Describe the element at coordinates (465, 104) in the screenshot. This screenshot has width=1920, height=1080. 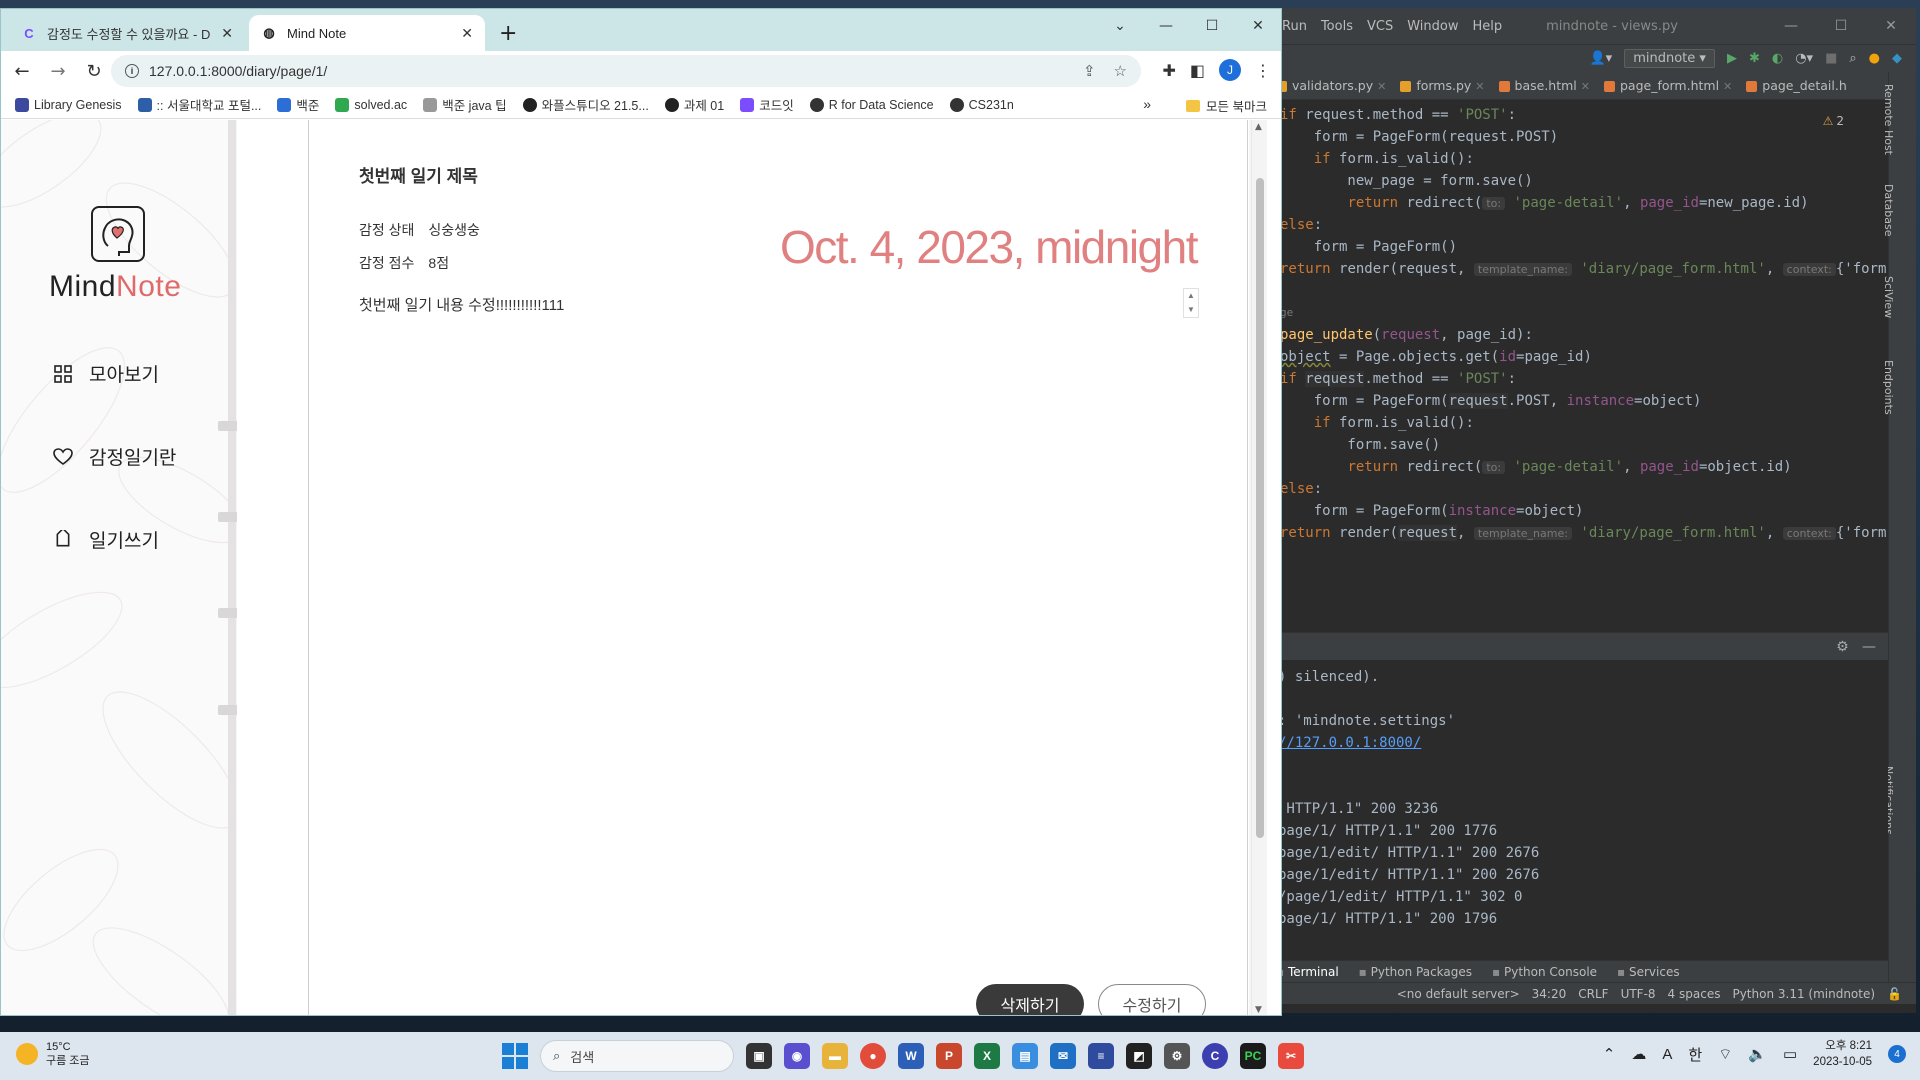
I see `bookmark-item: 백준 java 팁` at that location.